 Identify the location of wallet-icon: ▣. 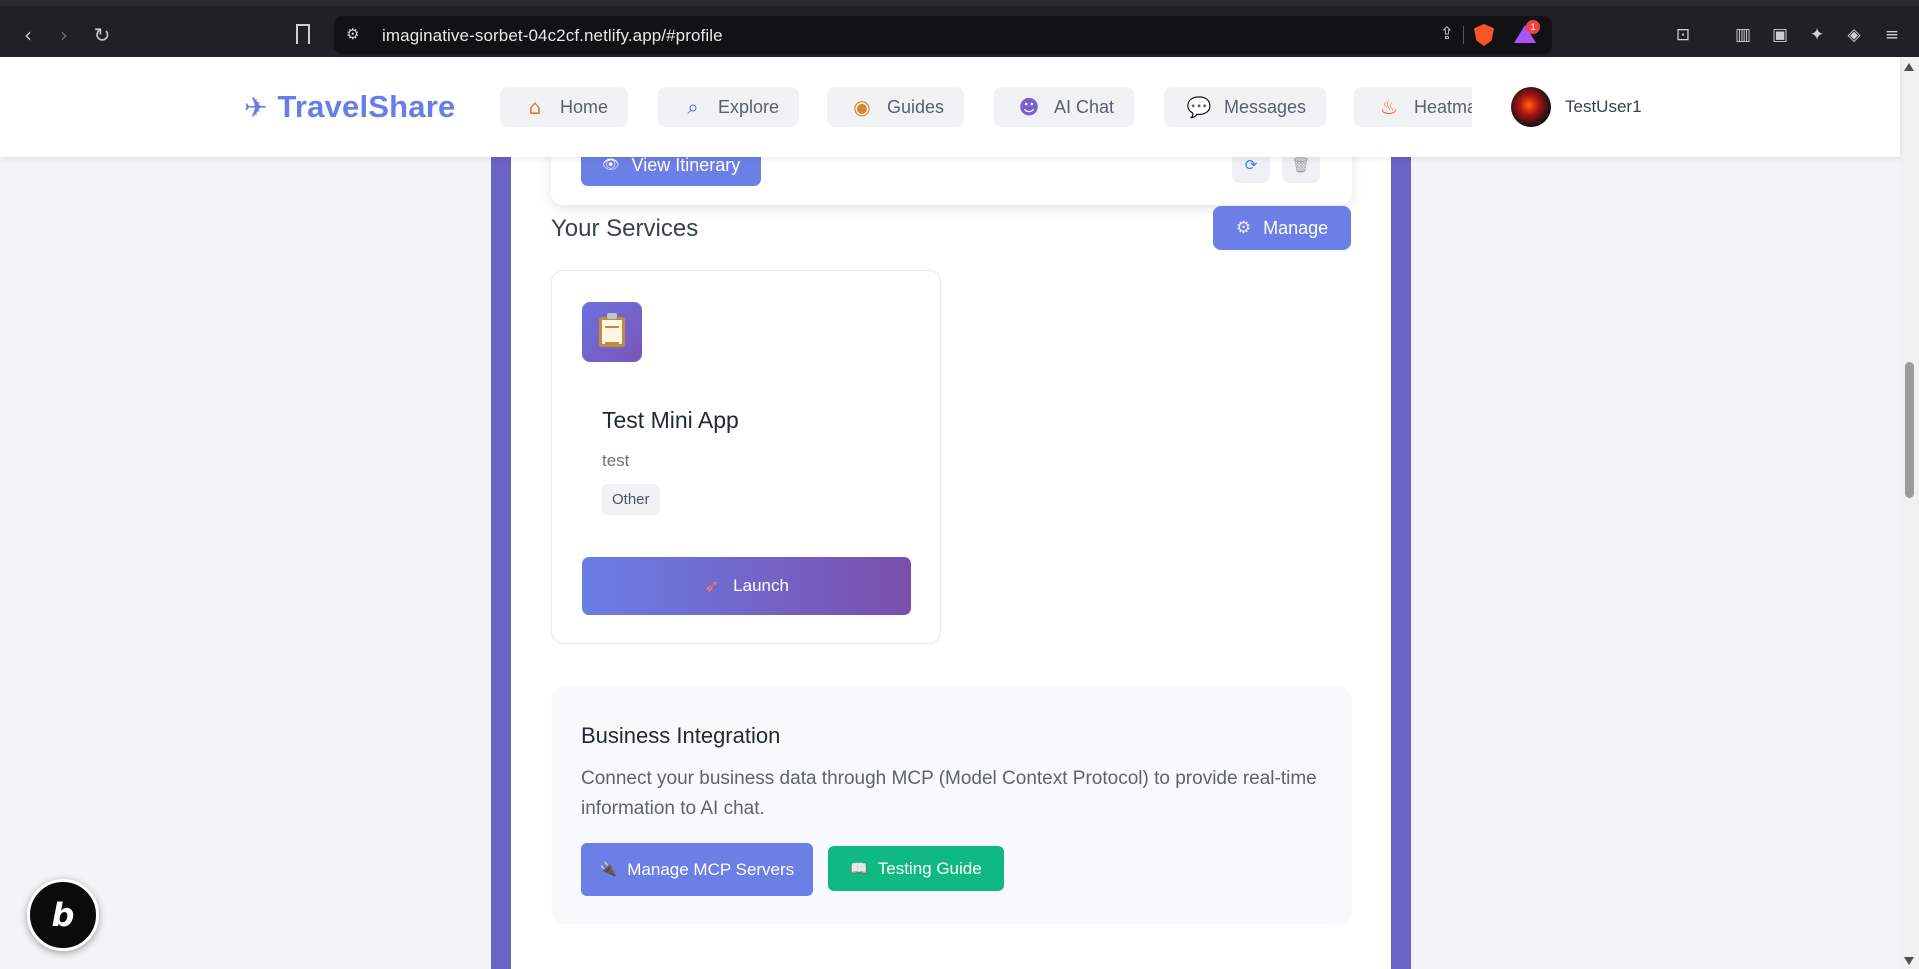
(1780, 35).